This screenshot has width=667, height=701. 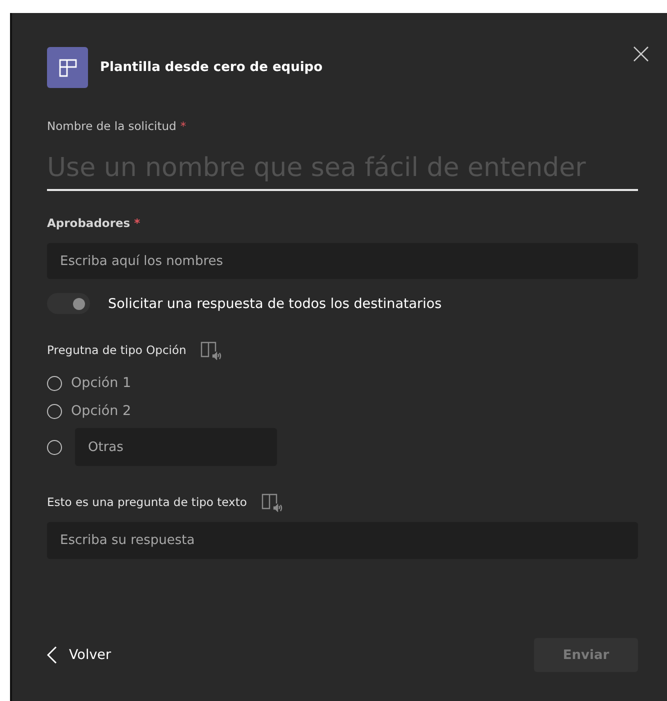 What do you see at coordinates (275, 304) in the screenshot?
I see `toggle-label: Solicitar una respuesta de todos los destinatarios` at bounding box center [275, 304].